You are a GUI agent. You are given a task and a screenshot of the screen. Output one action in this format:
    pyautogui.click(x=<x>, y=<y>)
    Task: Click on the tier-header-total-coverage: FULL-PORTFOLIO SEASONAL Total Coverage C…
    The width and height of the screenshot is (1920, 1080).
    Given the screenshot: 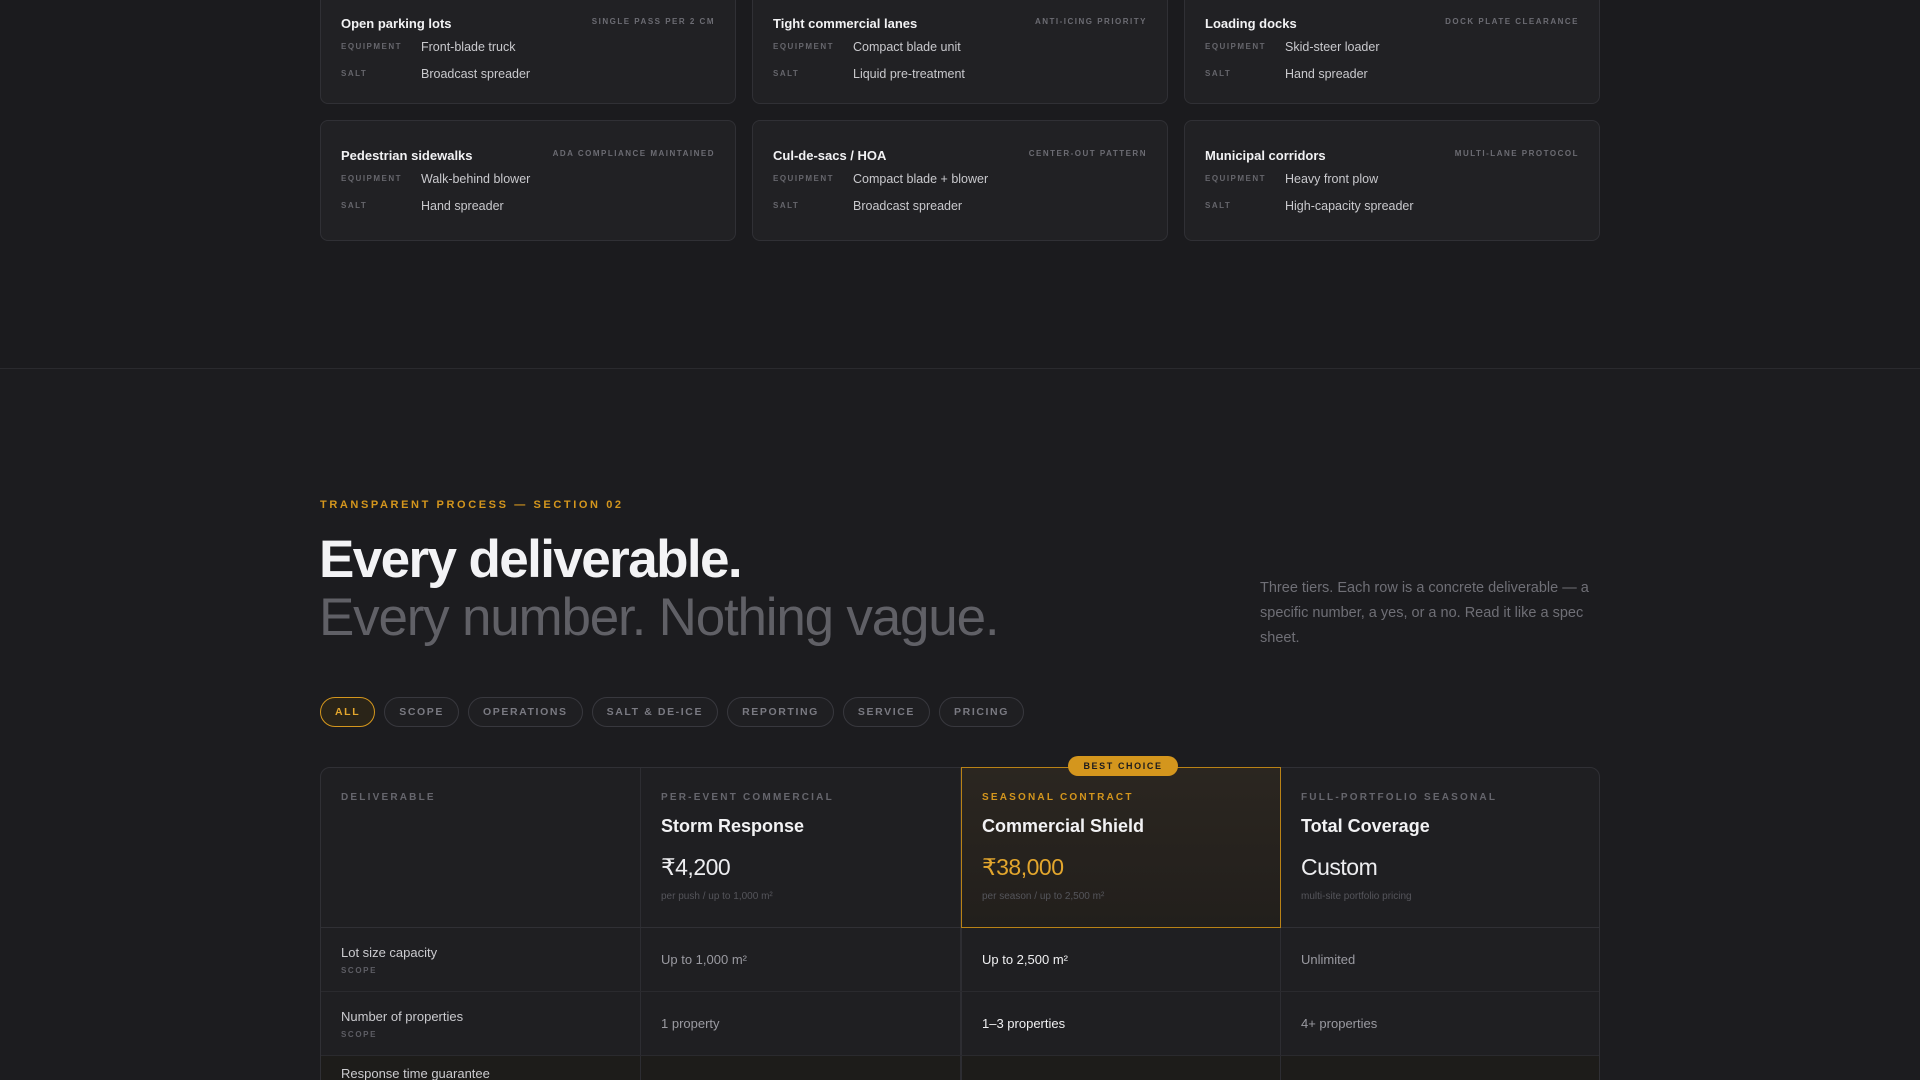 What is the action you would take?
    pyautogui.click(x=1441, y=847)
    